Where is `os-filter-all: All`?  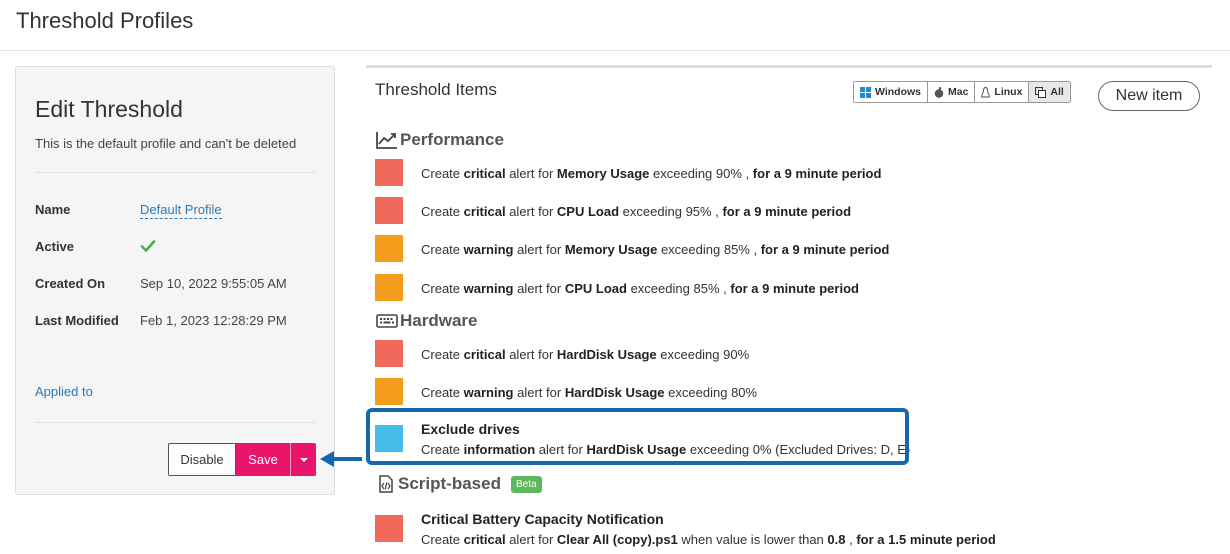 os-filter-all: All is located at coordinates (1049, 92).